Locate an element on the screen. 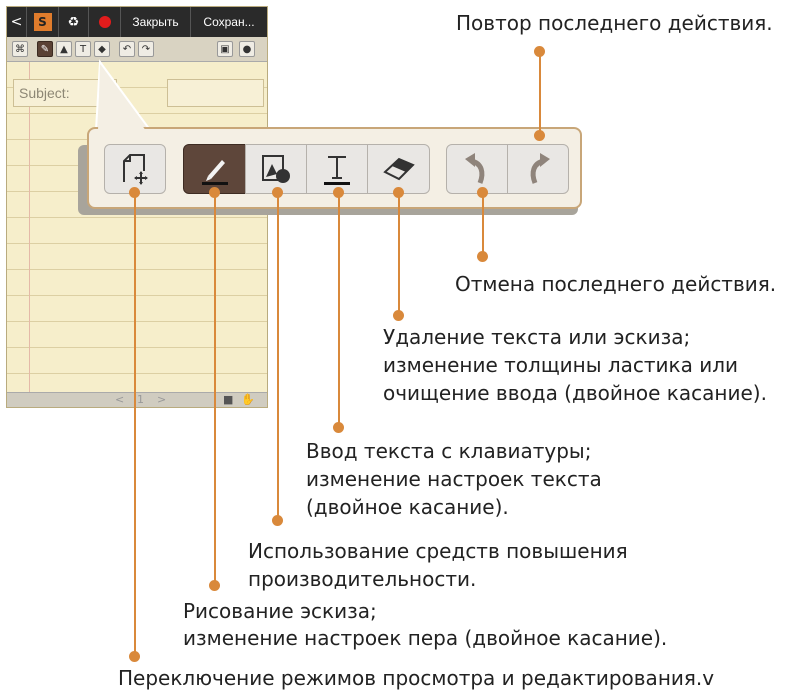 This screenshot has width=785, height=695. eraser-description-line1: Удаление текста или эскиза; is located at coordinates (537, 337).